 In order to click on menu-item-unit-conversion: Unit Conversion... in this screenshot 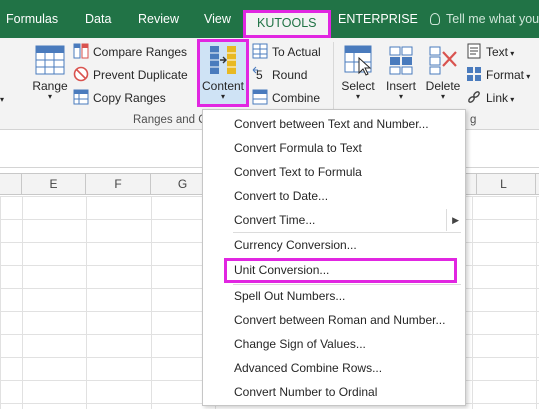, I will do `click(340, 270)`.